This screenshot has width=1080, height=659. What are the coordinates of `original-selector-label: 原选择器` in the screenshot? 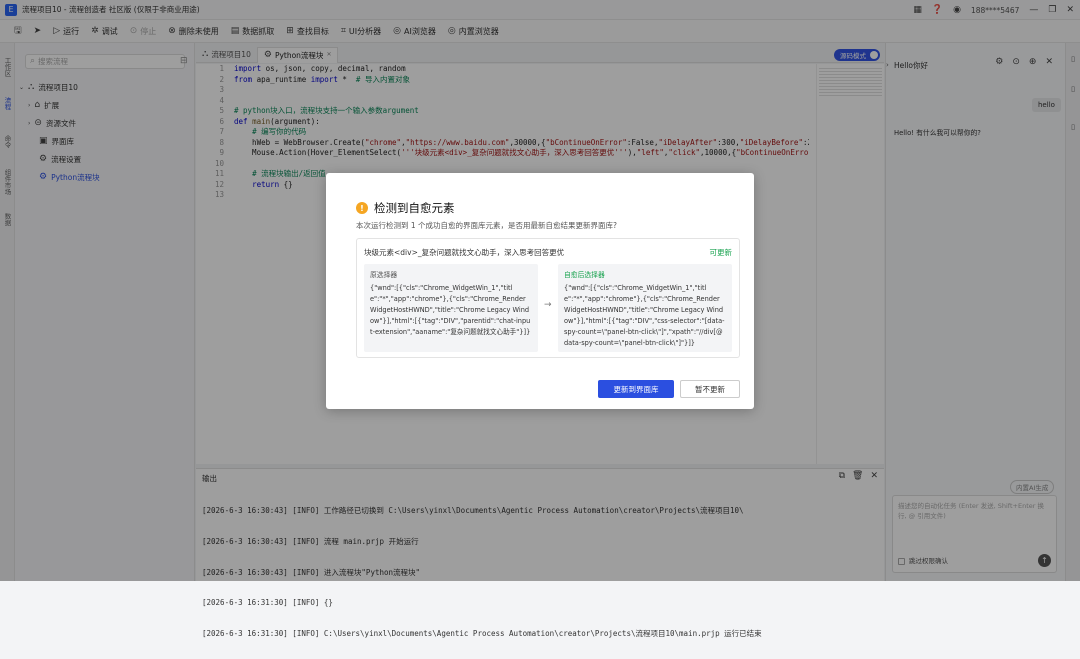 It's located at (384, 275).